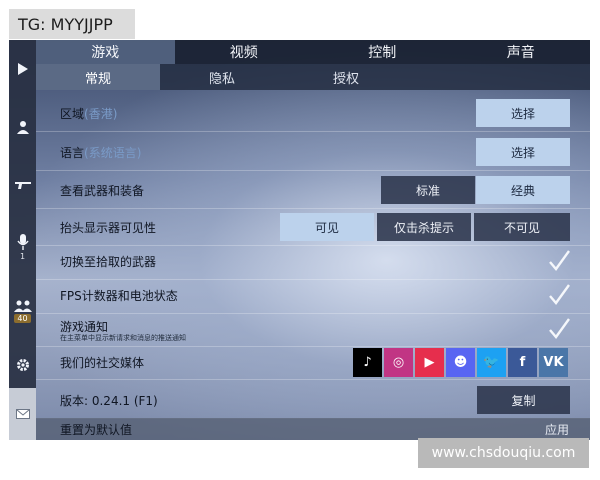  What do you see at coordinates (382, 52) in the screenshot?
I see `tab-controls: 控制` at bounding box center [382, 52].